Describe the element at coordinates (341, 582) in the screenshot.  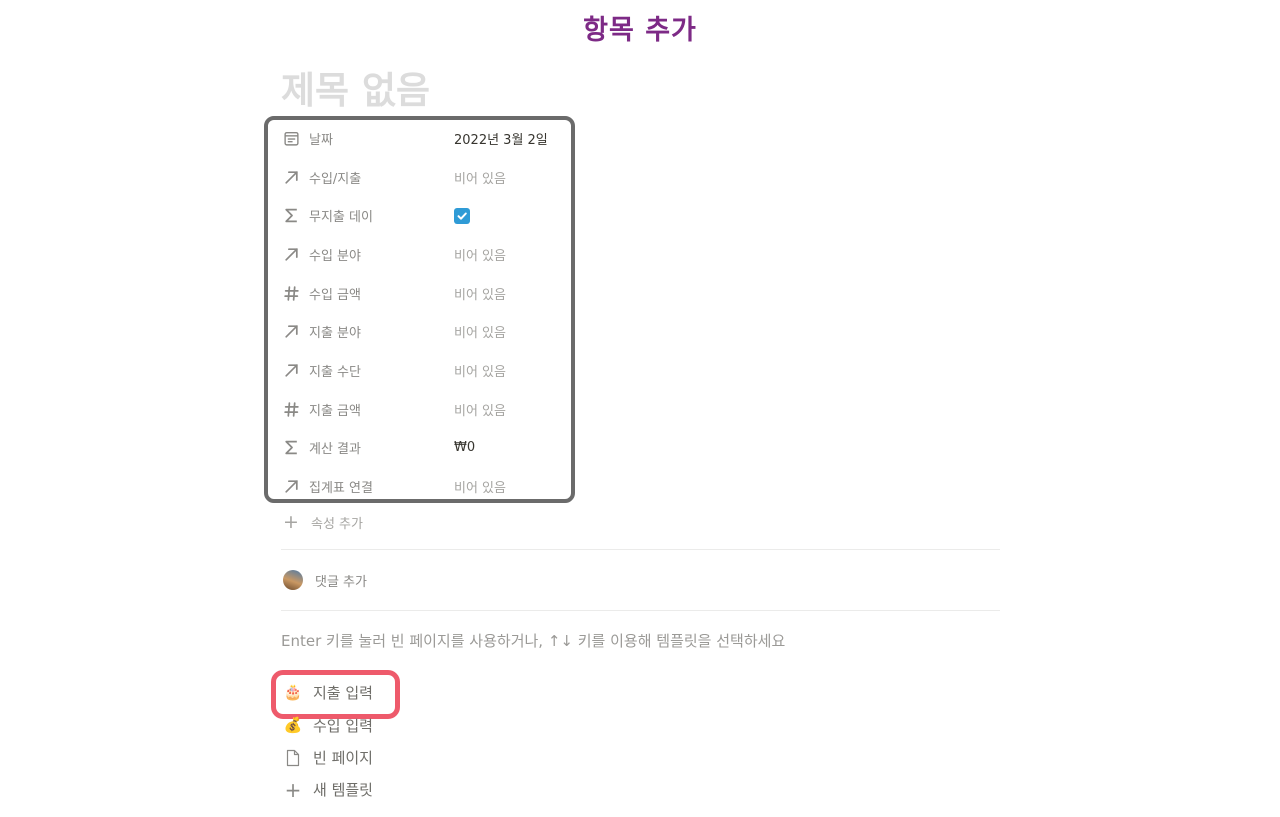
I see `comment-placeholder: 댓글 추가` at that location.